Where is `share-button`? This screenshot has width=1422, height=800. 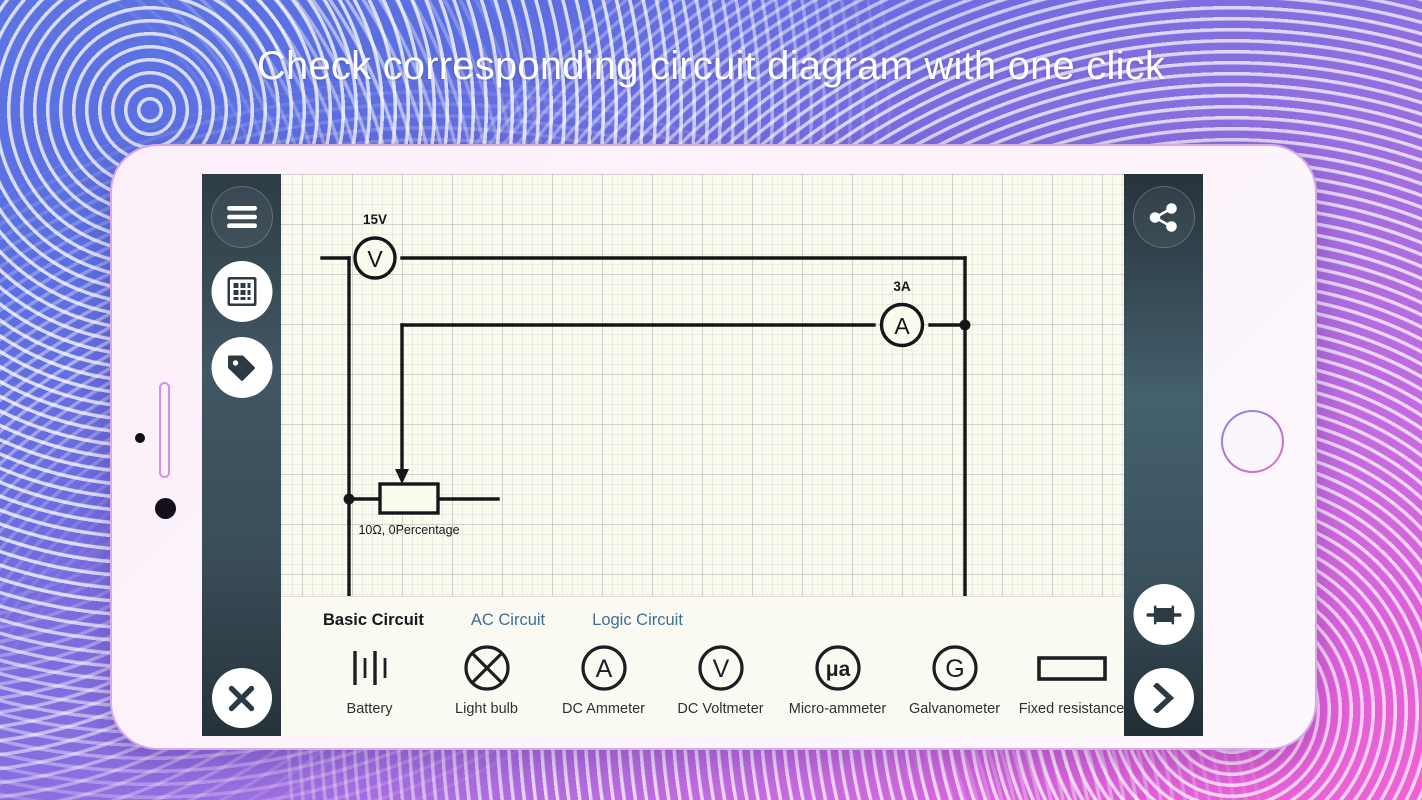
share-button is located at coordinates (1163, 217).